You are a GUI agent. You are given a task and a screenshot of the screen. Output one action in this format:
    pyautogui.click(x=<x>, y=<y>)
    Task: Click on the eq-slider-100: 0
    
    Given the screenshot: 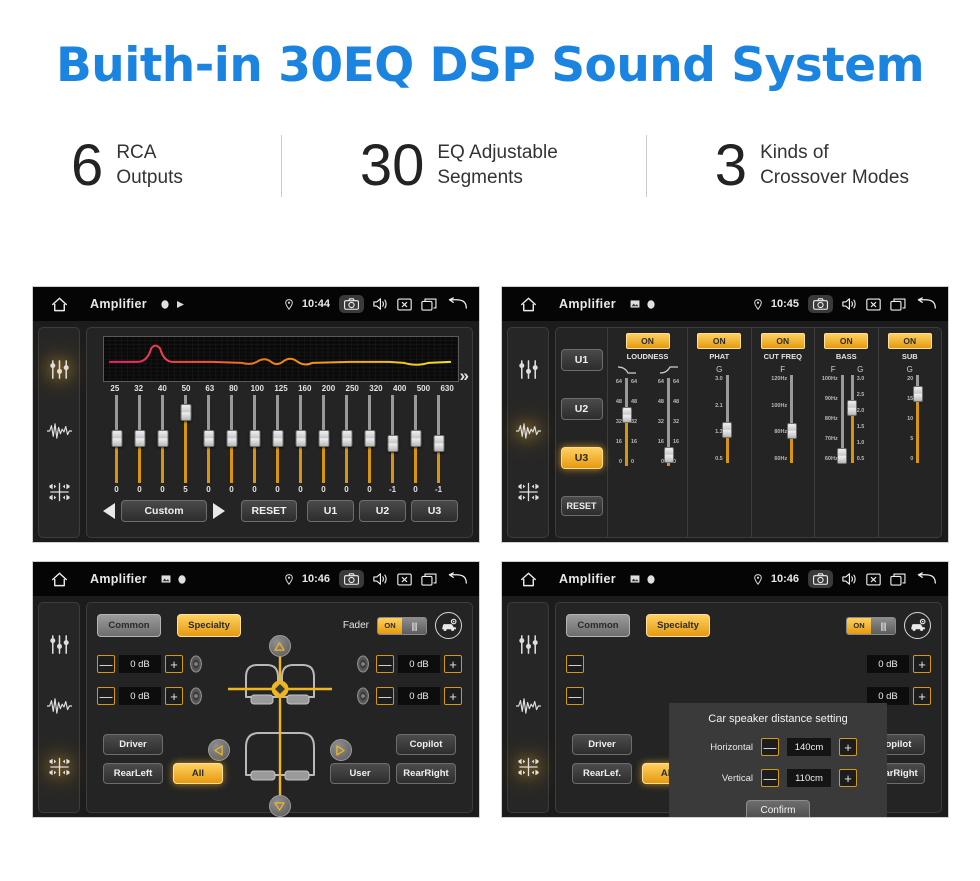 What is the action you would take?
    pyautogui.click(x=254, y=447)
    